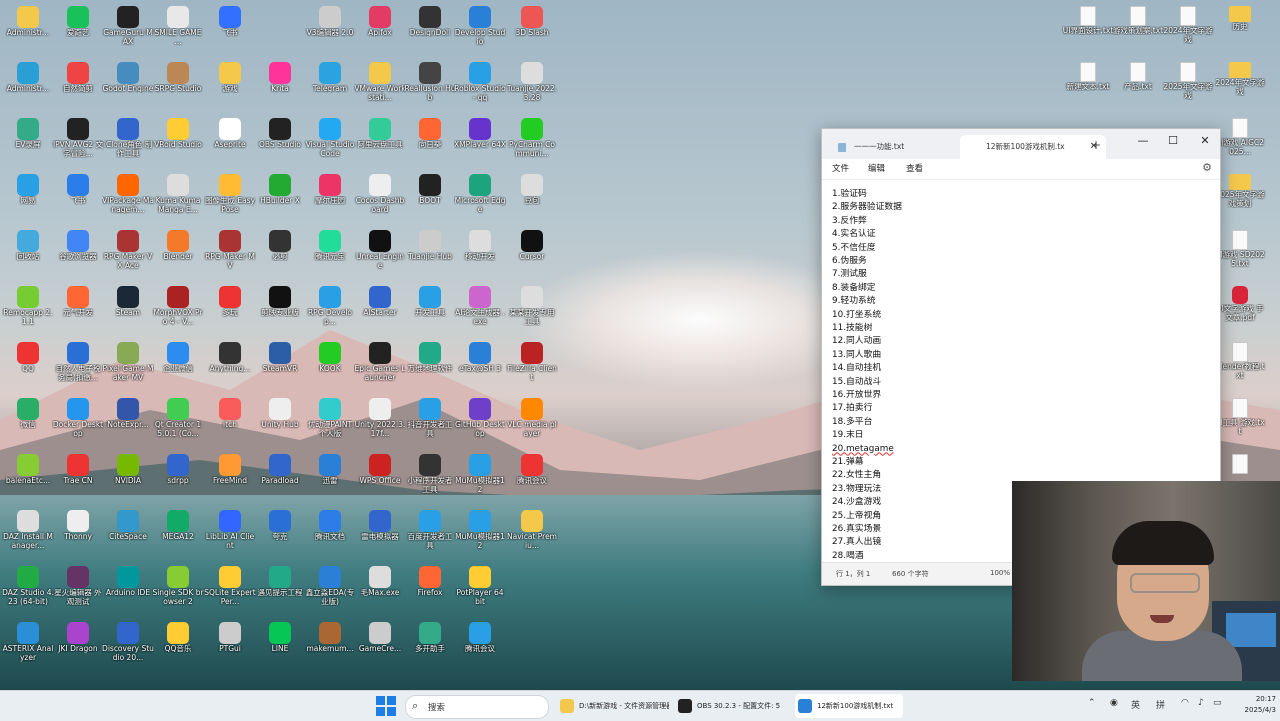 This screenshot has width=1280, height=721. I want to click on desktop-icon: Single SDK browser 2, so click(178, 591).